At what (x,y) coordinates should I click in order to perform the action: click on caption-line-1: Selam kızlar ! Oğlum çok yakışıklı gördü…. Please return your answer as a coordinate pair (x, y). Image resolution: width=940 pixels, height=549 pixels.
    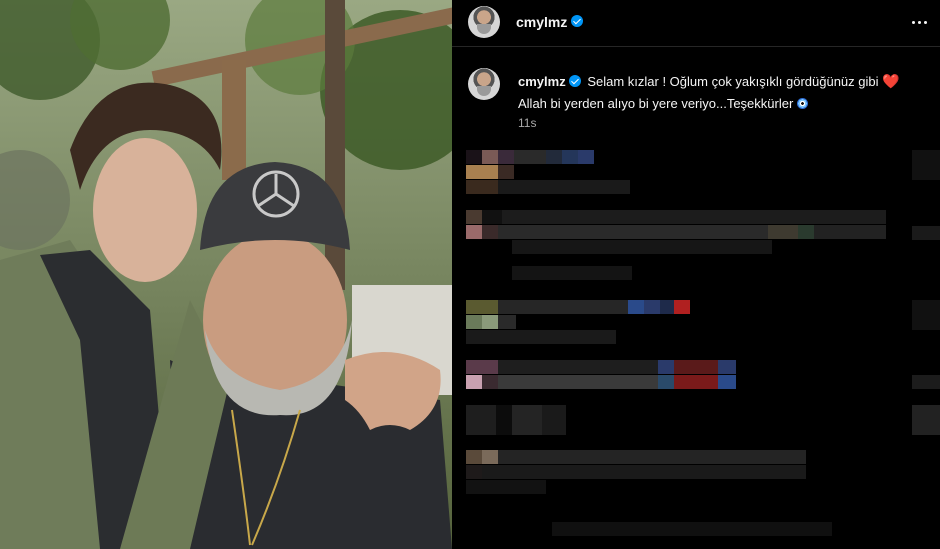
    Looking at the image, I should click on (733, 81).